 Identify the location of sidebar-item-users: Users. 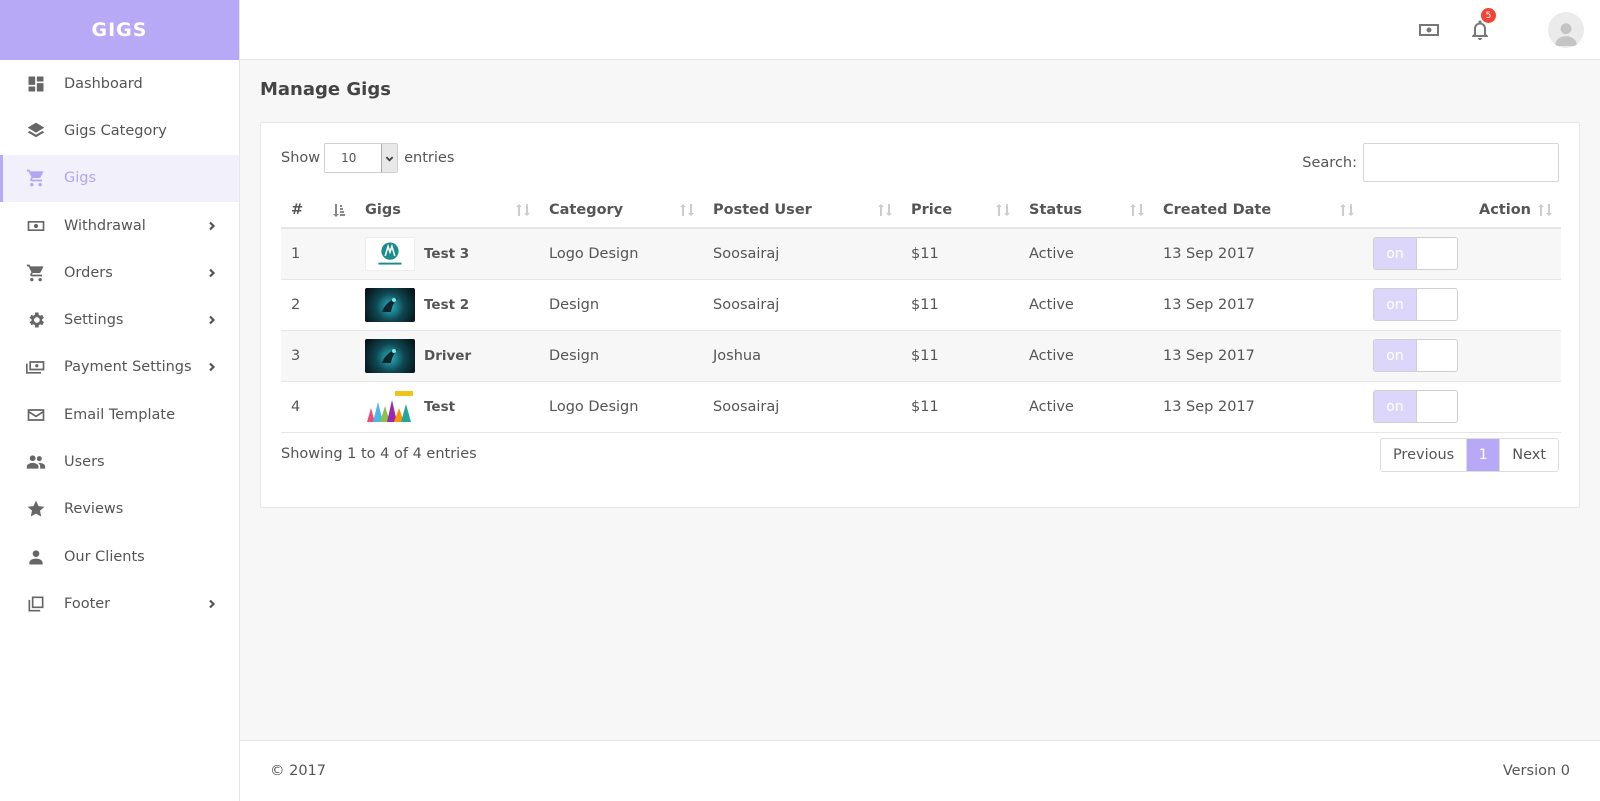
(119, 461).